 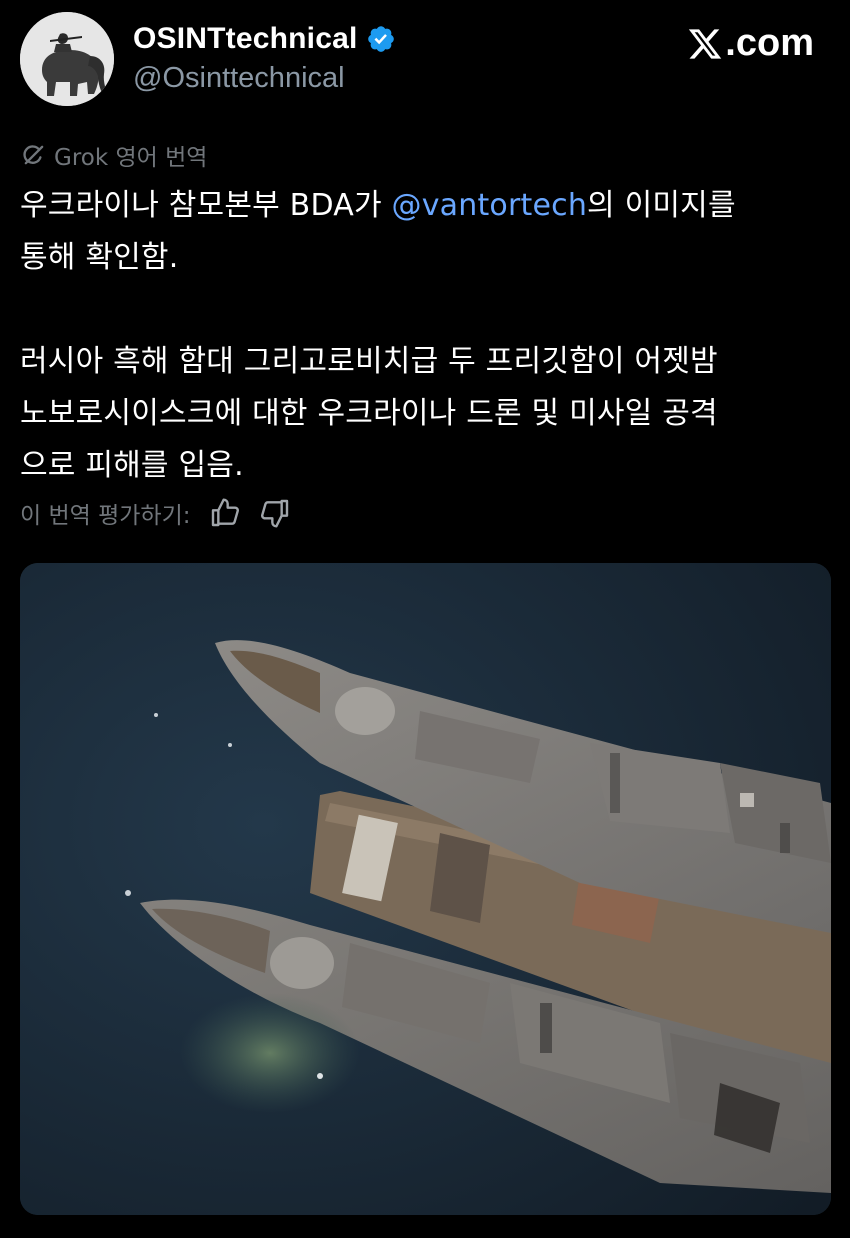 I want to click on soldier-on-elephant-avatar, so click(x=67, y=59).